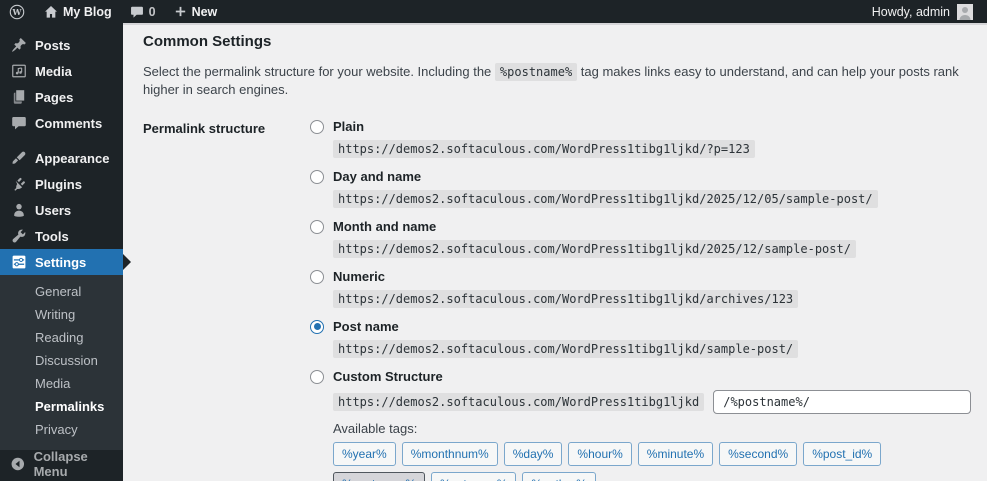  I want to click on wordpress-logo-icon: W, so click(17, 12).